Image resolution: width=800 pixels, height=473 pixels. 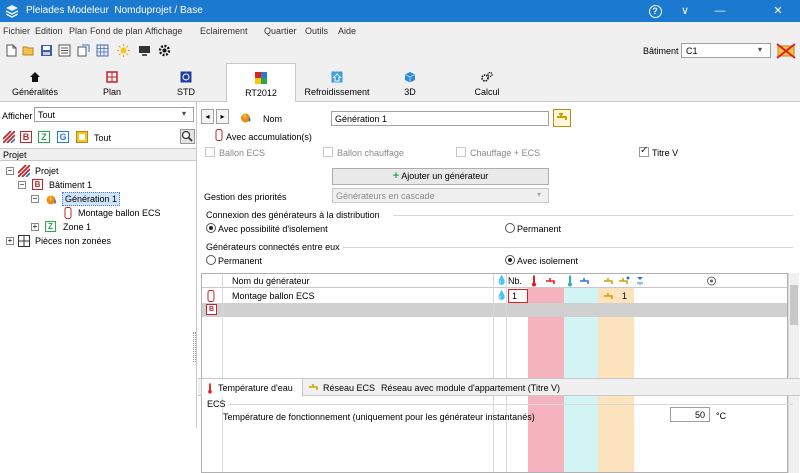 I want to click on chevron-down-icon: ▾, so click(x=539, y=194).